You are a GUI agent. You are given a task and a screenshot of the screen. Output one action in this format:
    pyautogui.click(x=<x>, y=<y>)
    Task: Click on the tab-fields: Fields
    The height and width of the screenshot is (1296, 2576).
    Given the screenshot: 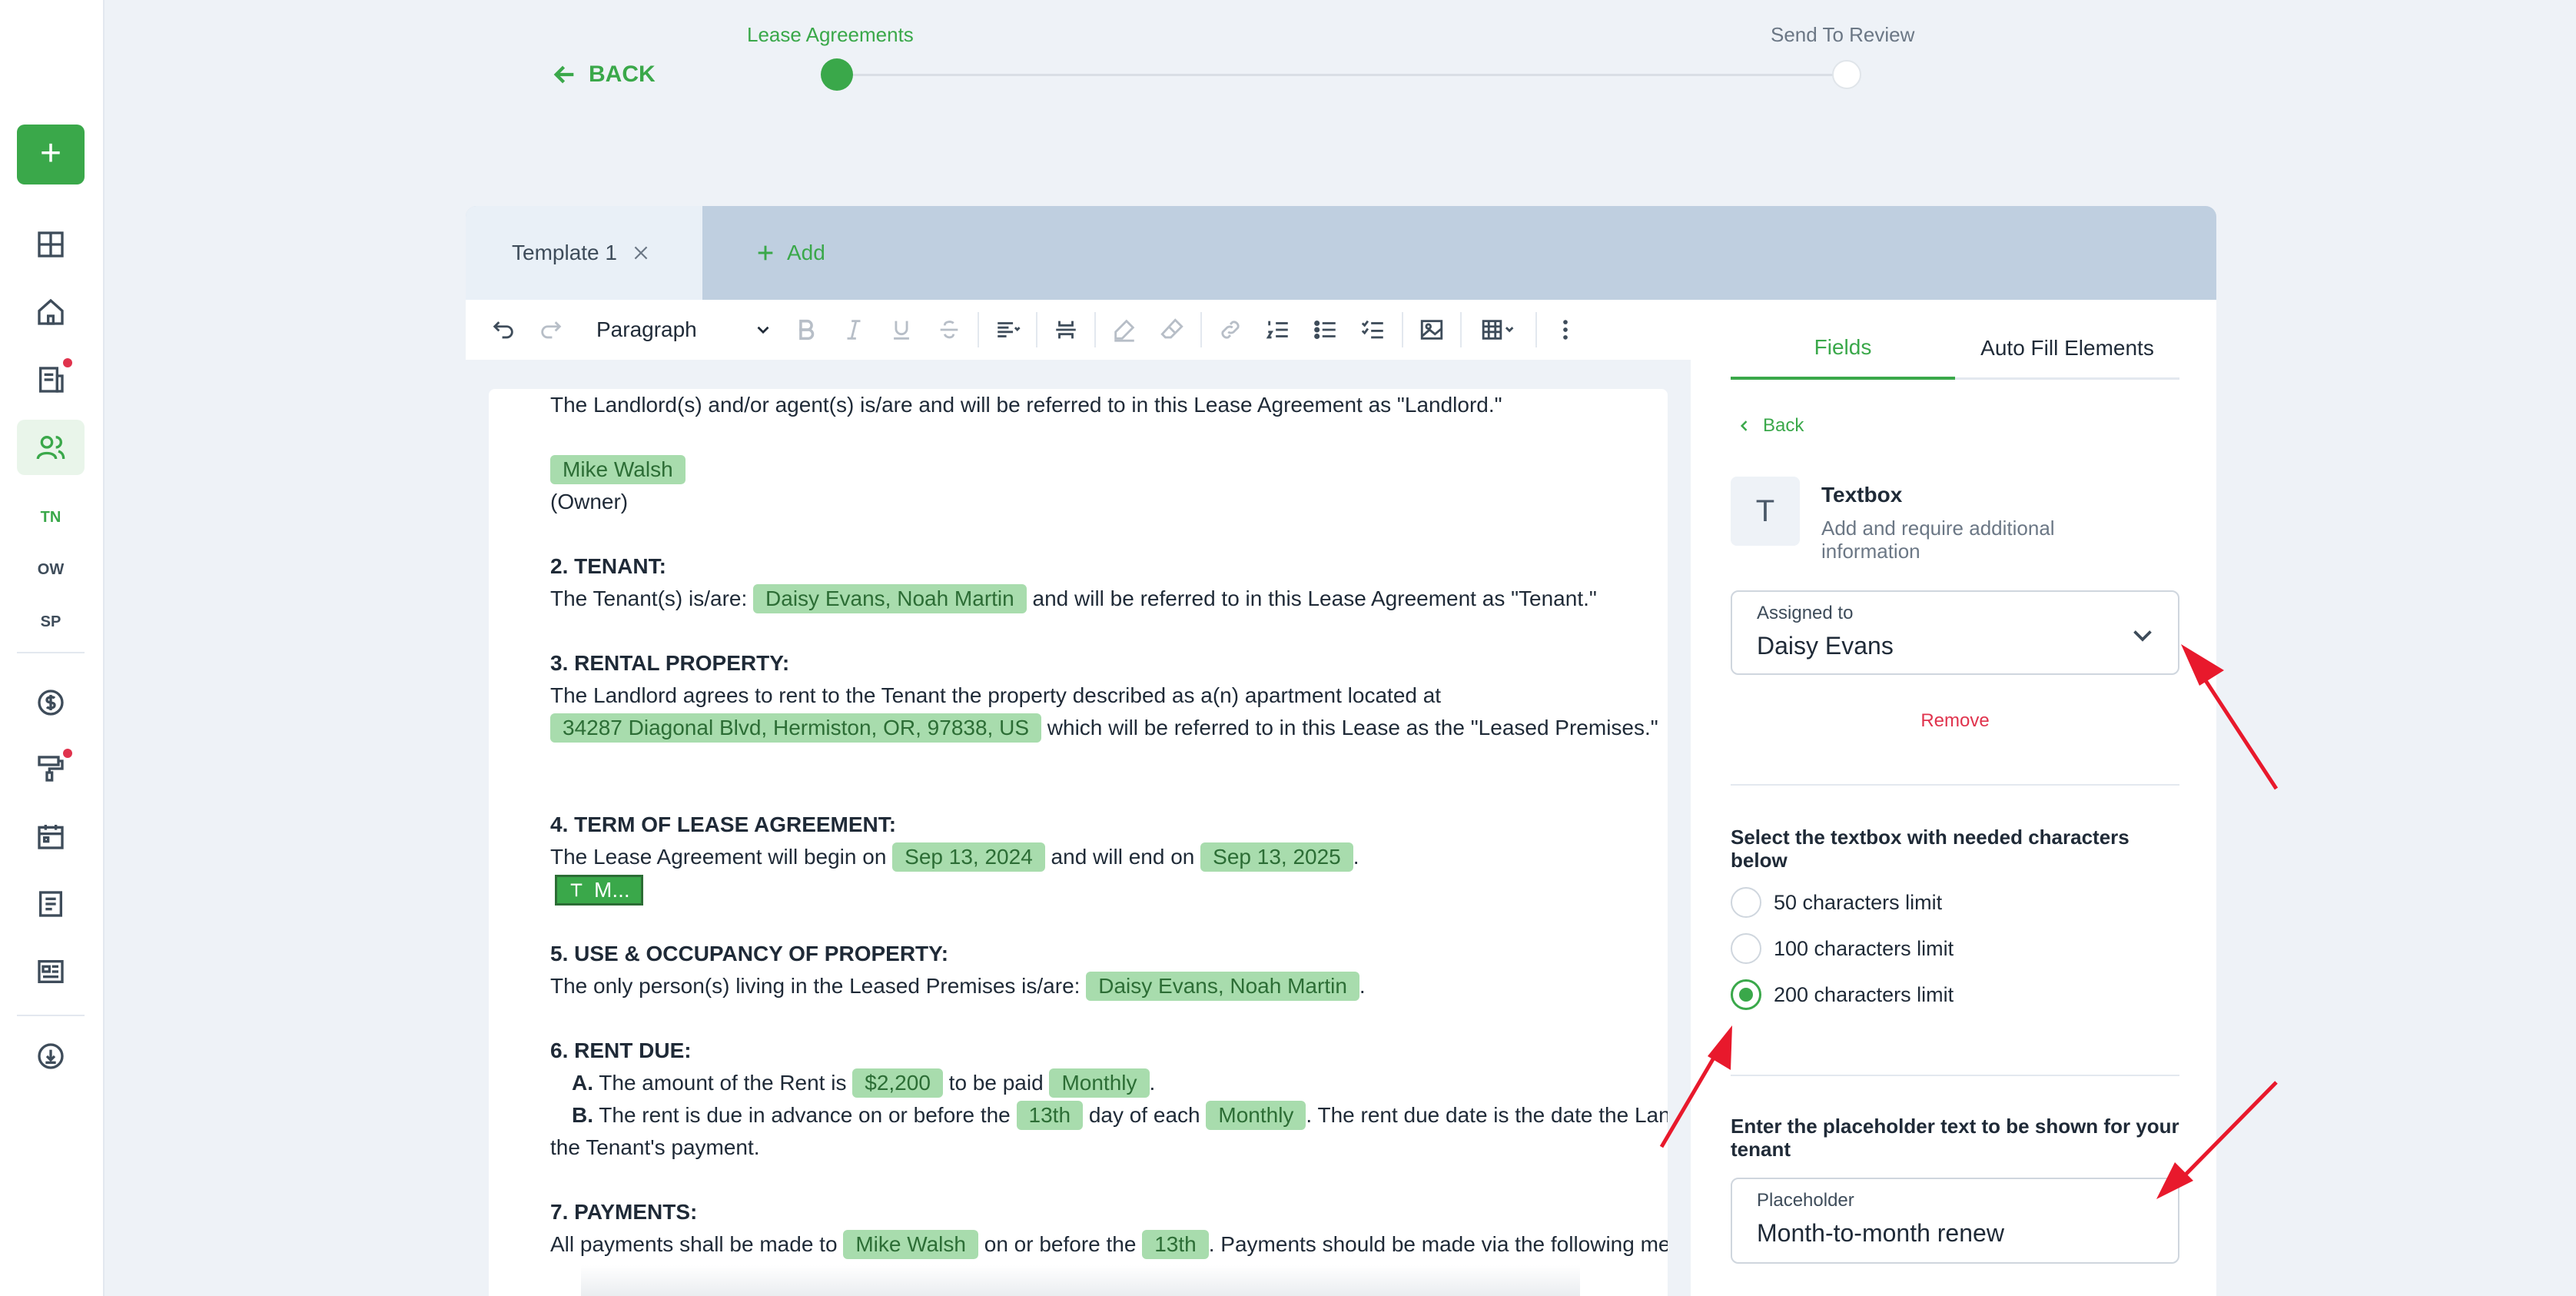 What is the action you would take?
    pyautogui.click(x=1843, y=349)
    